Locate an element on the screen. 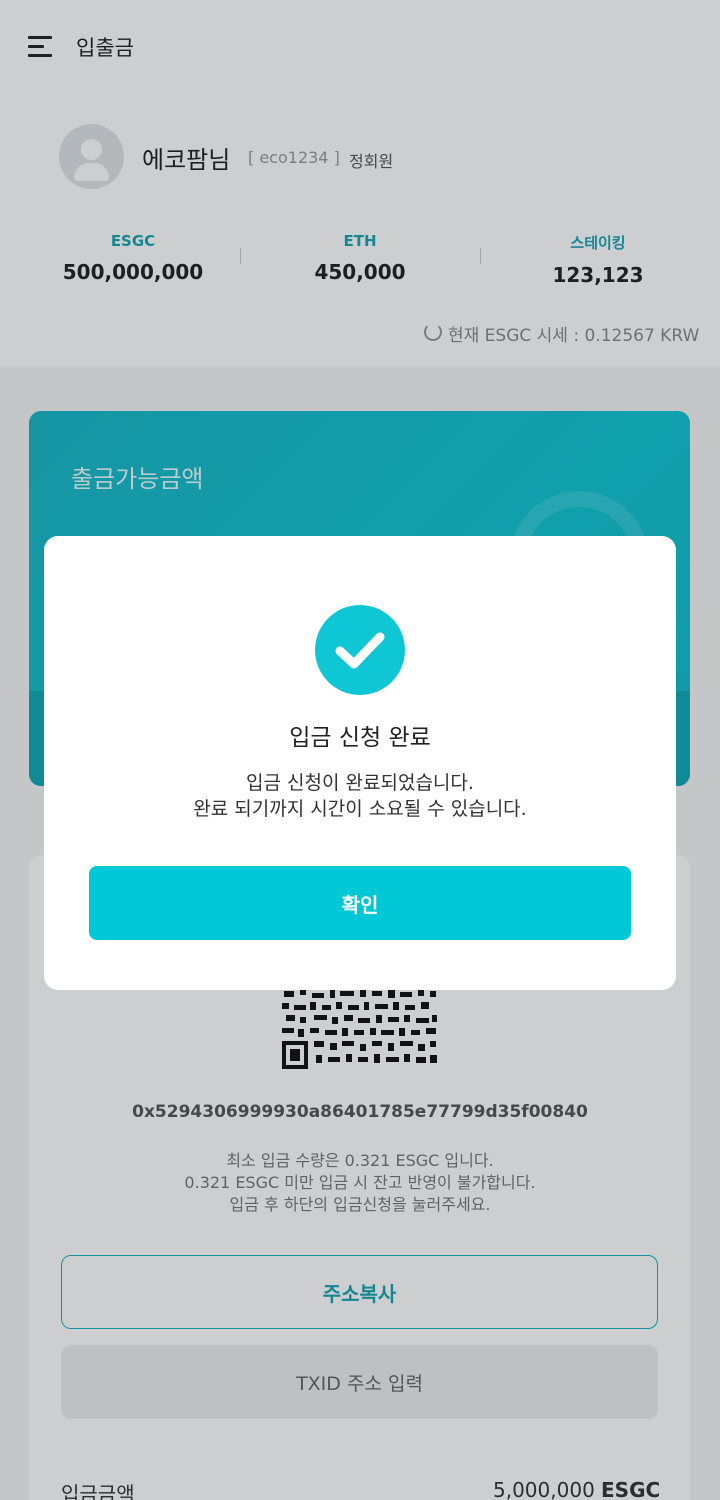  check-circle-icon is located at coordinates (360, 650).